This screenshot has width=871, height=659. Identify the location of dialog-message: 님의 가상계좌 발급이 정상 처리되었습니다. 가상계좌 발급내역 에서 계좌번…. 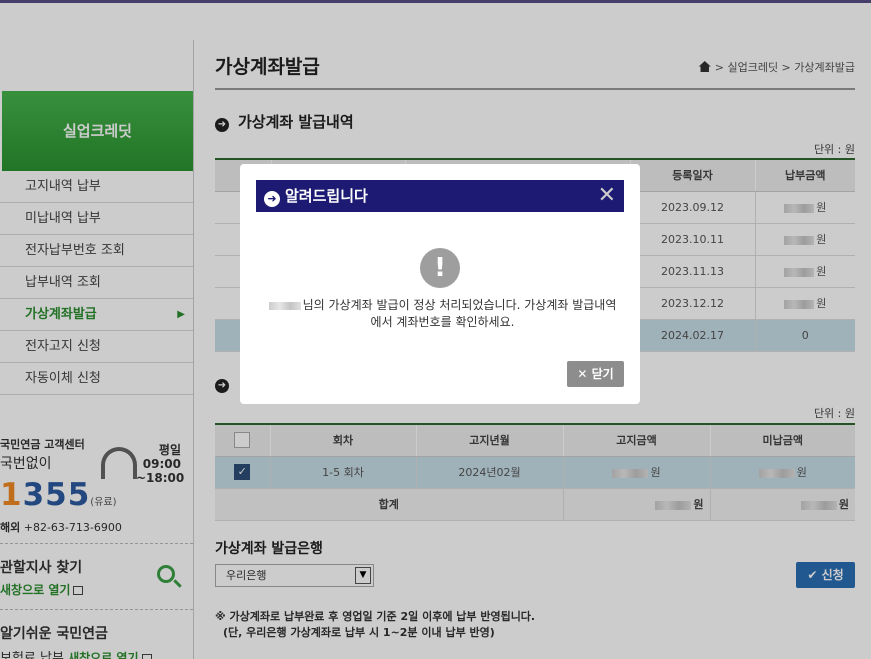
(442, 314).